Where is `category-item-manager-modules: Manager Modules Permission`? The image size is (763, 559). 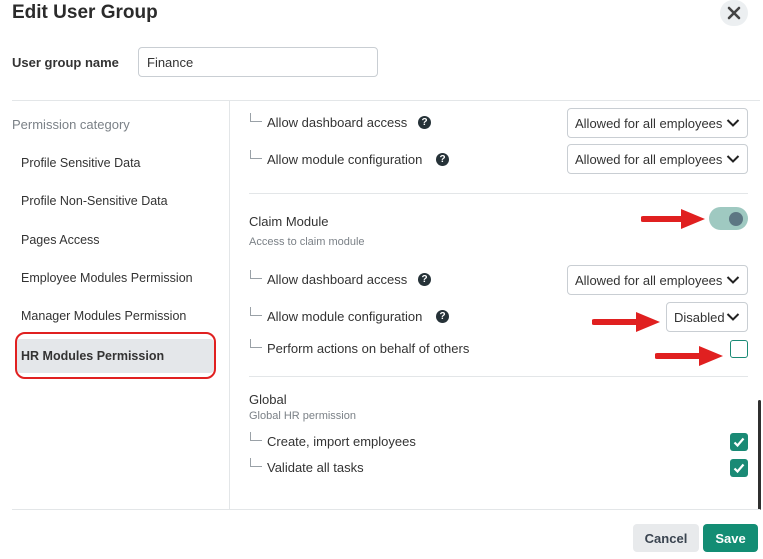 category-item-manager-modules: Manager Modules Permission is located at coordinates (103, 316).